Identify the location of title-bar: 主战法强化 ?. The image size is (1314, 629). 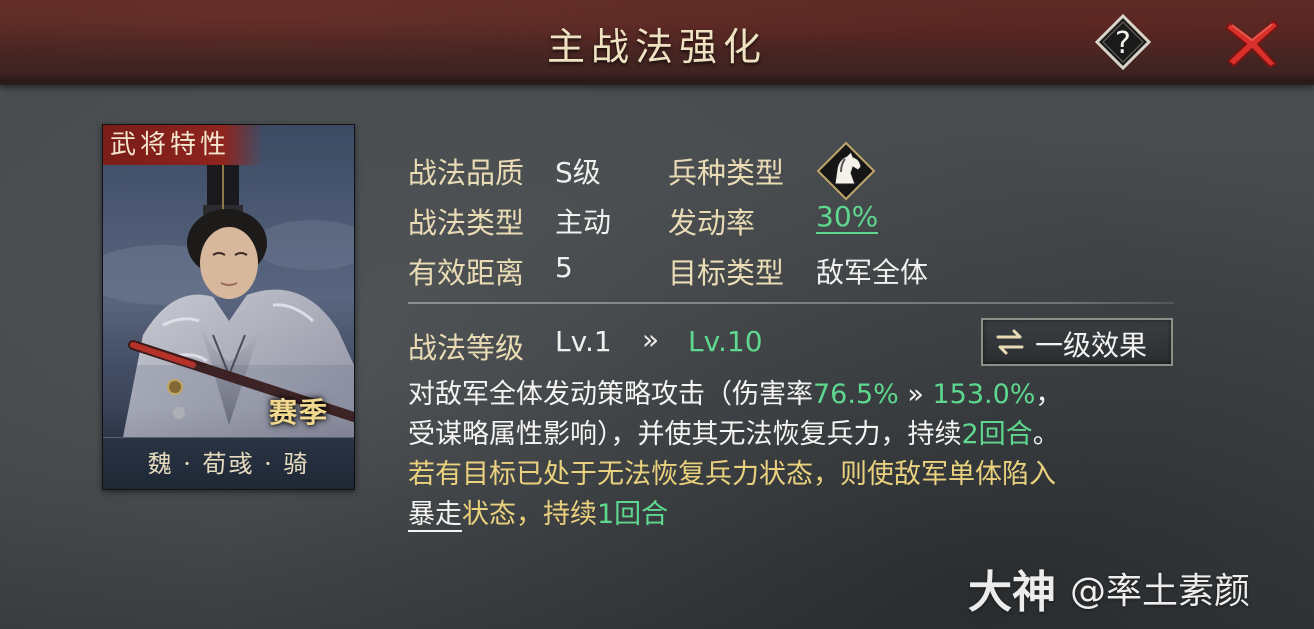
(657, 42).